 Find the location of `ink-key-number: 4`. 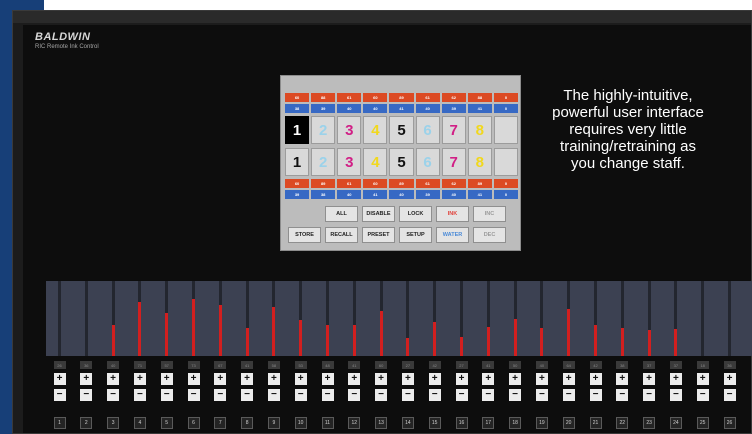

ink-key-number: 4 is located at coordinates (139, 423).